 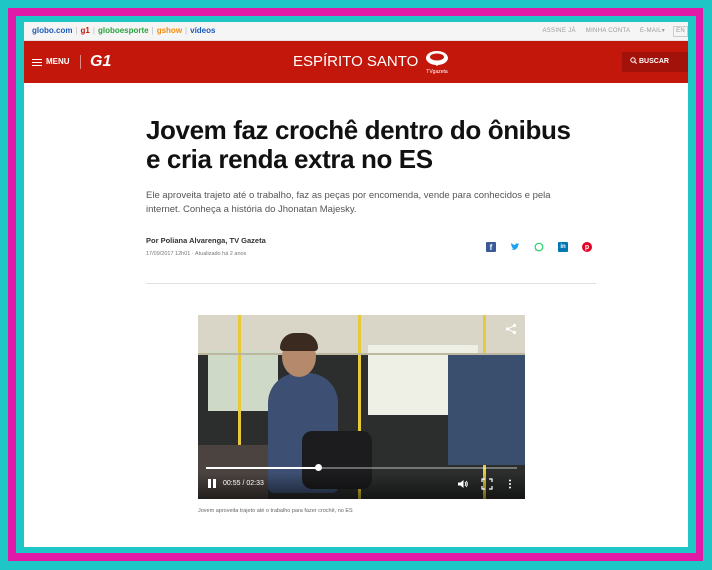 I want to click on facebook-icon: f, so click(x=491, y=247).